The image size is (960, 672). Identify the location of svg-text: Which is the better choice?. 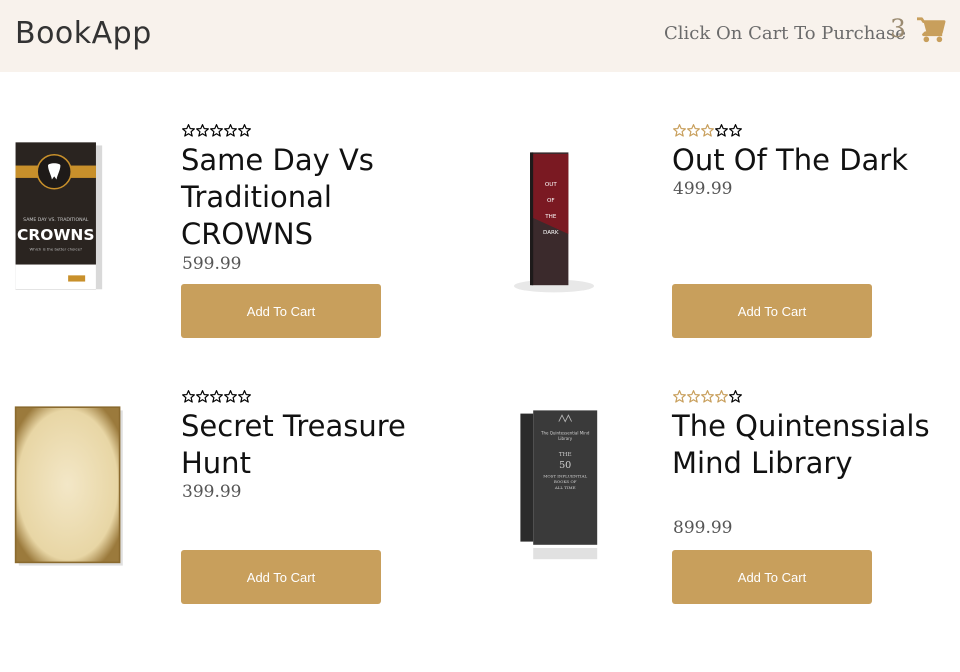
(55, 249).